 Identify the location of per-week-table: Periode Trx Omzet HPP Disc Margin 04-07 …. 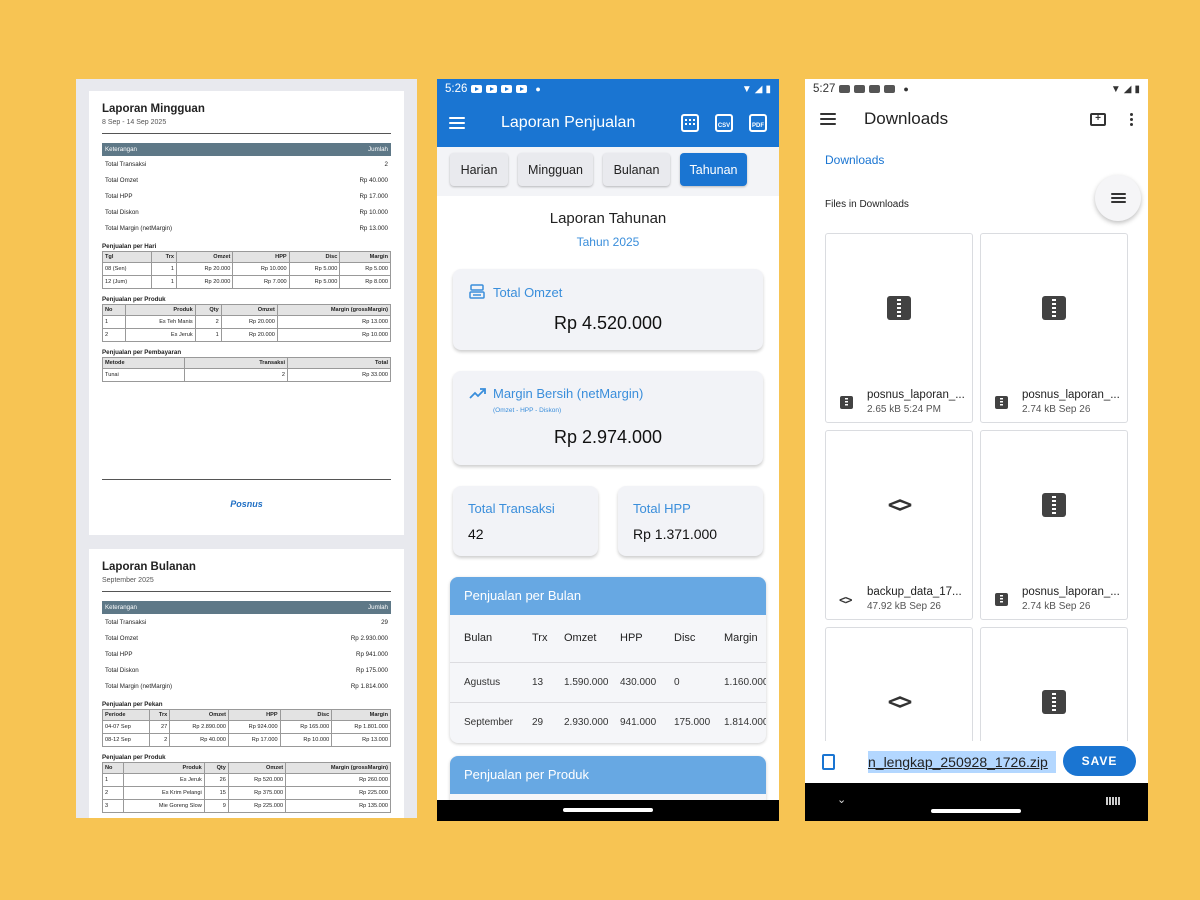
(246, 728).